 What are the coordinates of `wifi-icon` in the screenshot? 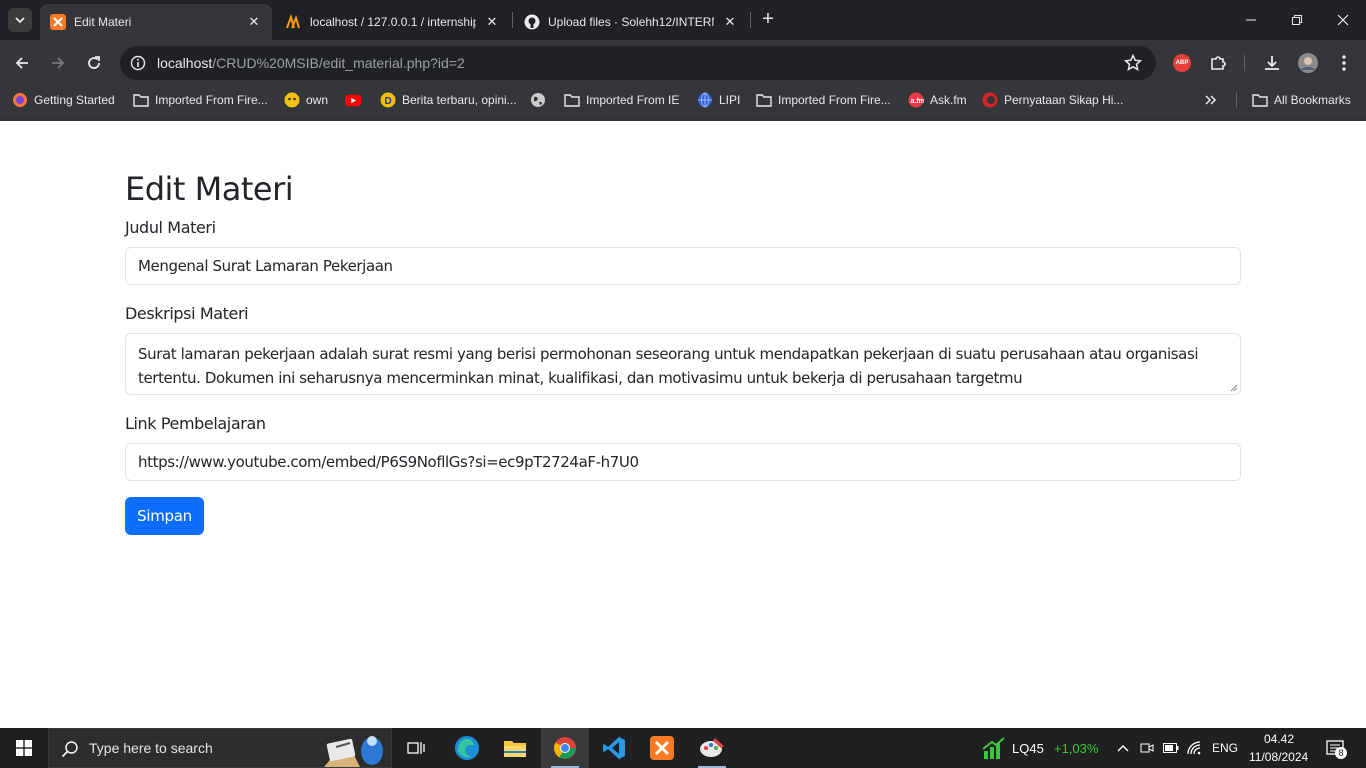 It's located at (1194, 748).